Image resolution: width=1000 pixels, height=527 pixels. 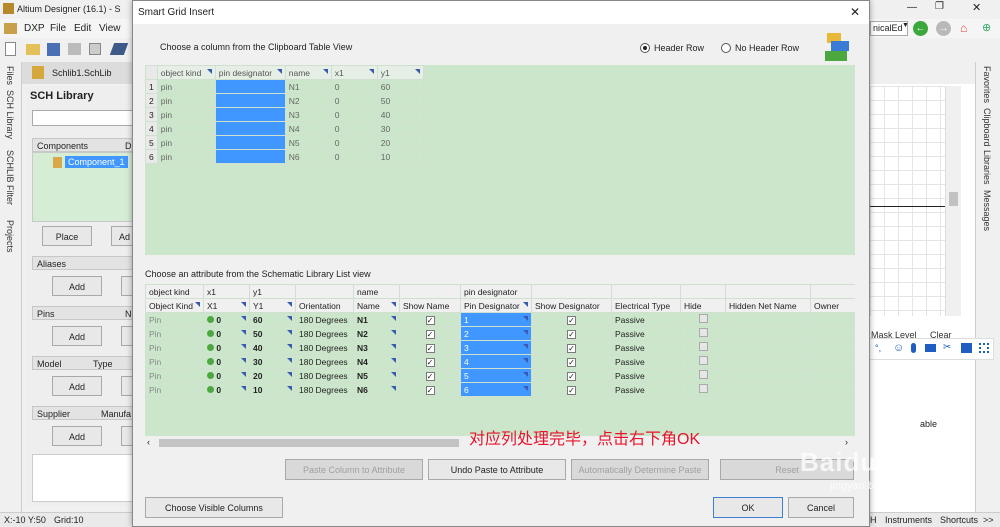 What do you see at coordinates (308, 114) in the screenshot?
I see `cell-name: N3` at bounding box center [308, 114].